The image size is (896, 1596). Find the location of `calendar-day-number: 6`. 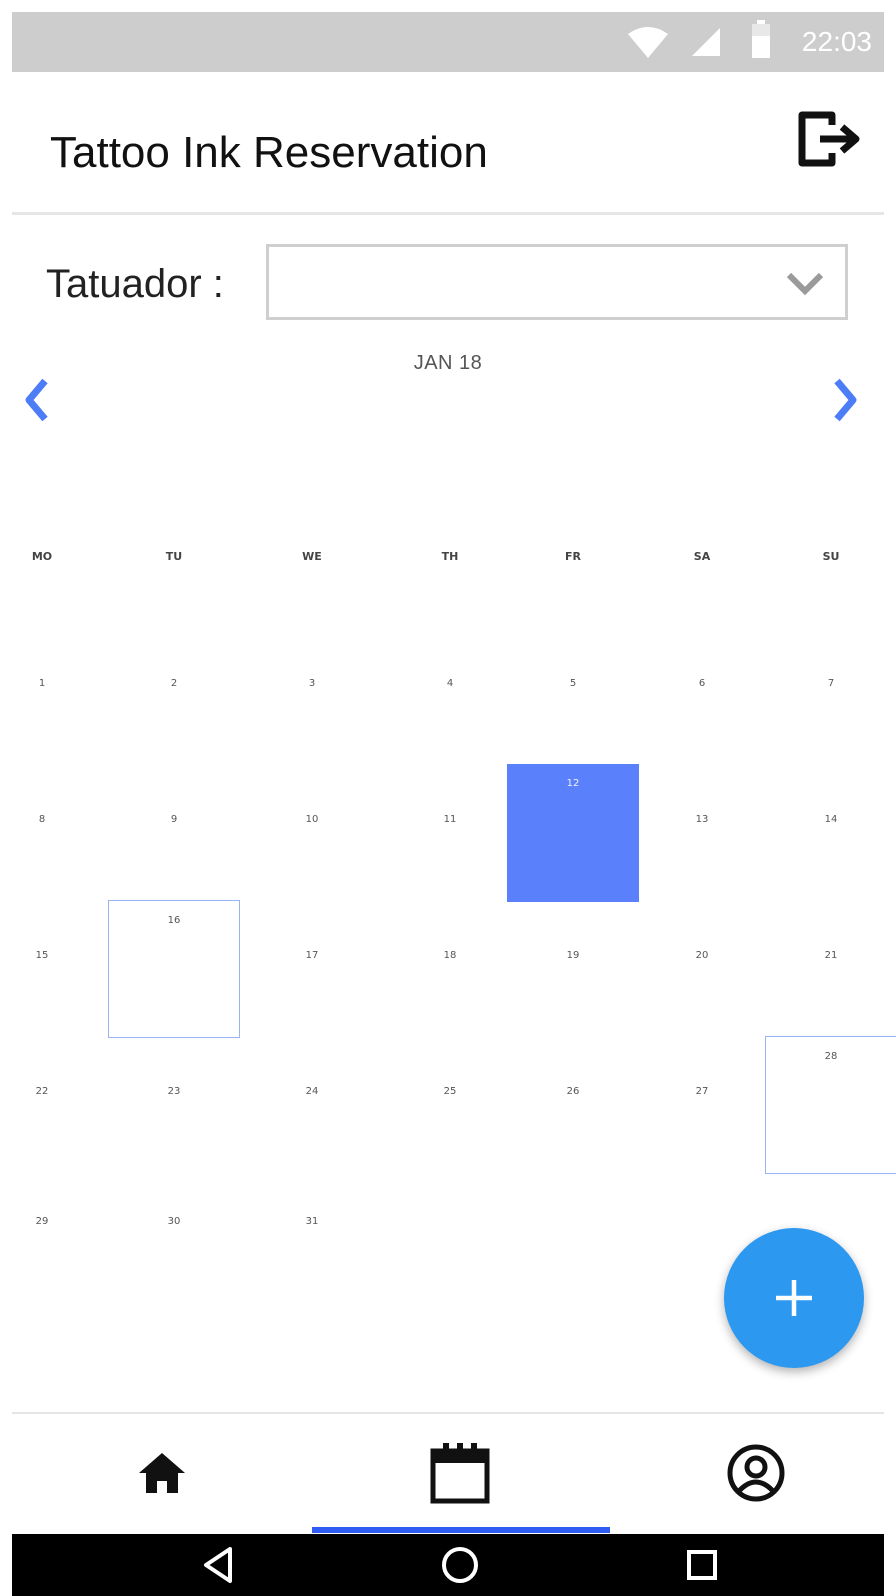

calendar-day-number: 6 is located at coordinates (702, 683).